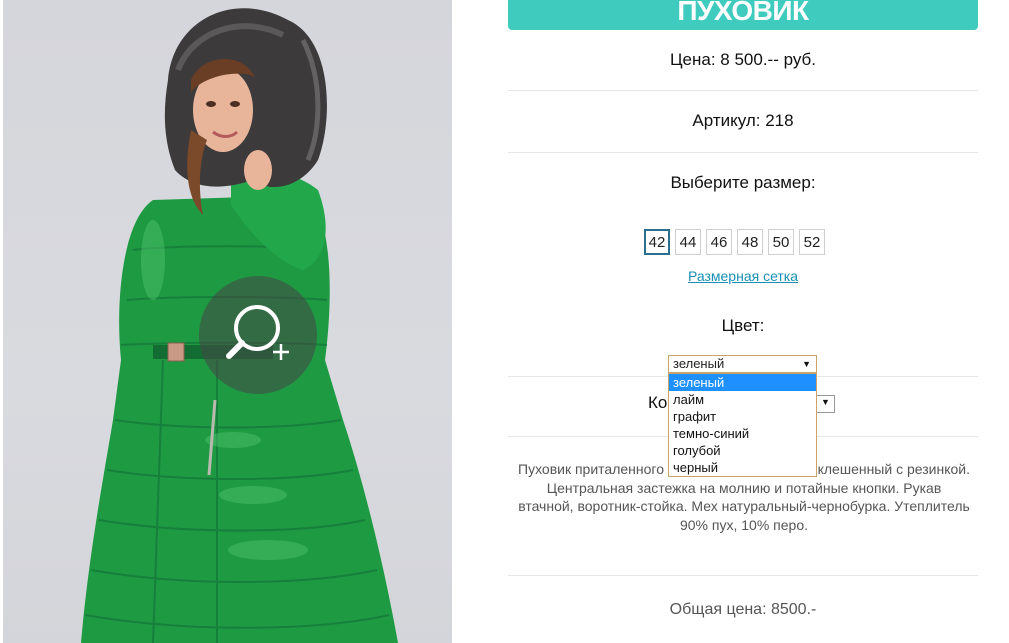 The image size is (1009, 643). Describe the element at coordinates (750, 242) in the screenshot. I see `size-option: 48` at that location.